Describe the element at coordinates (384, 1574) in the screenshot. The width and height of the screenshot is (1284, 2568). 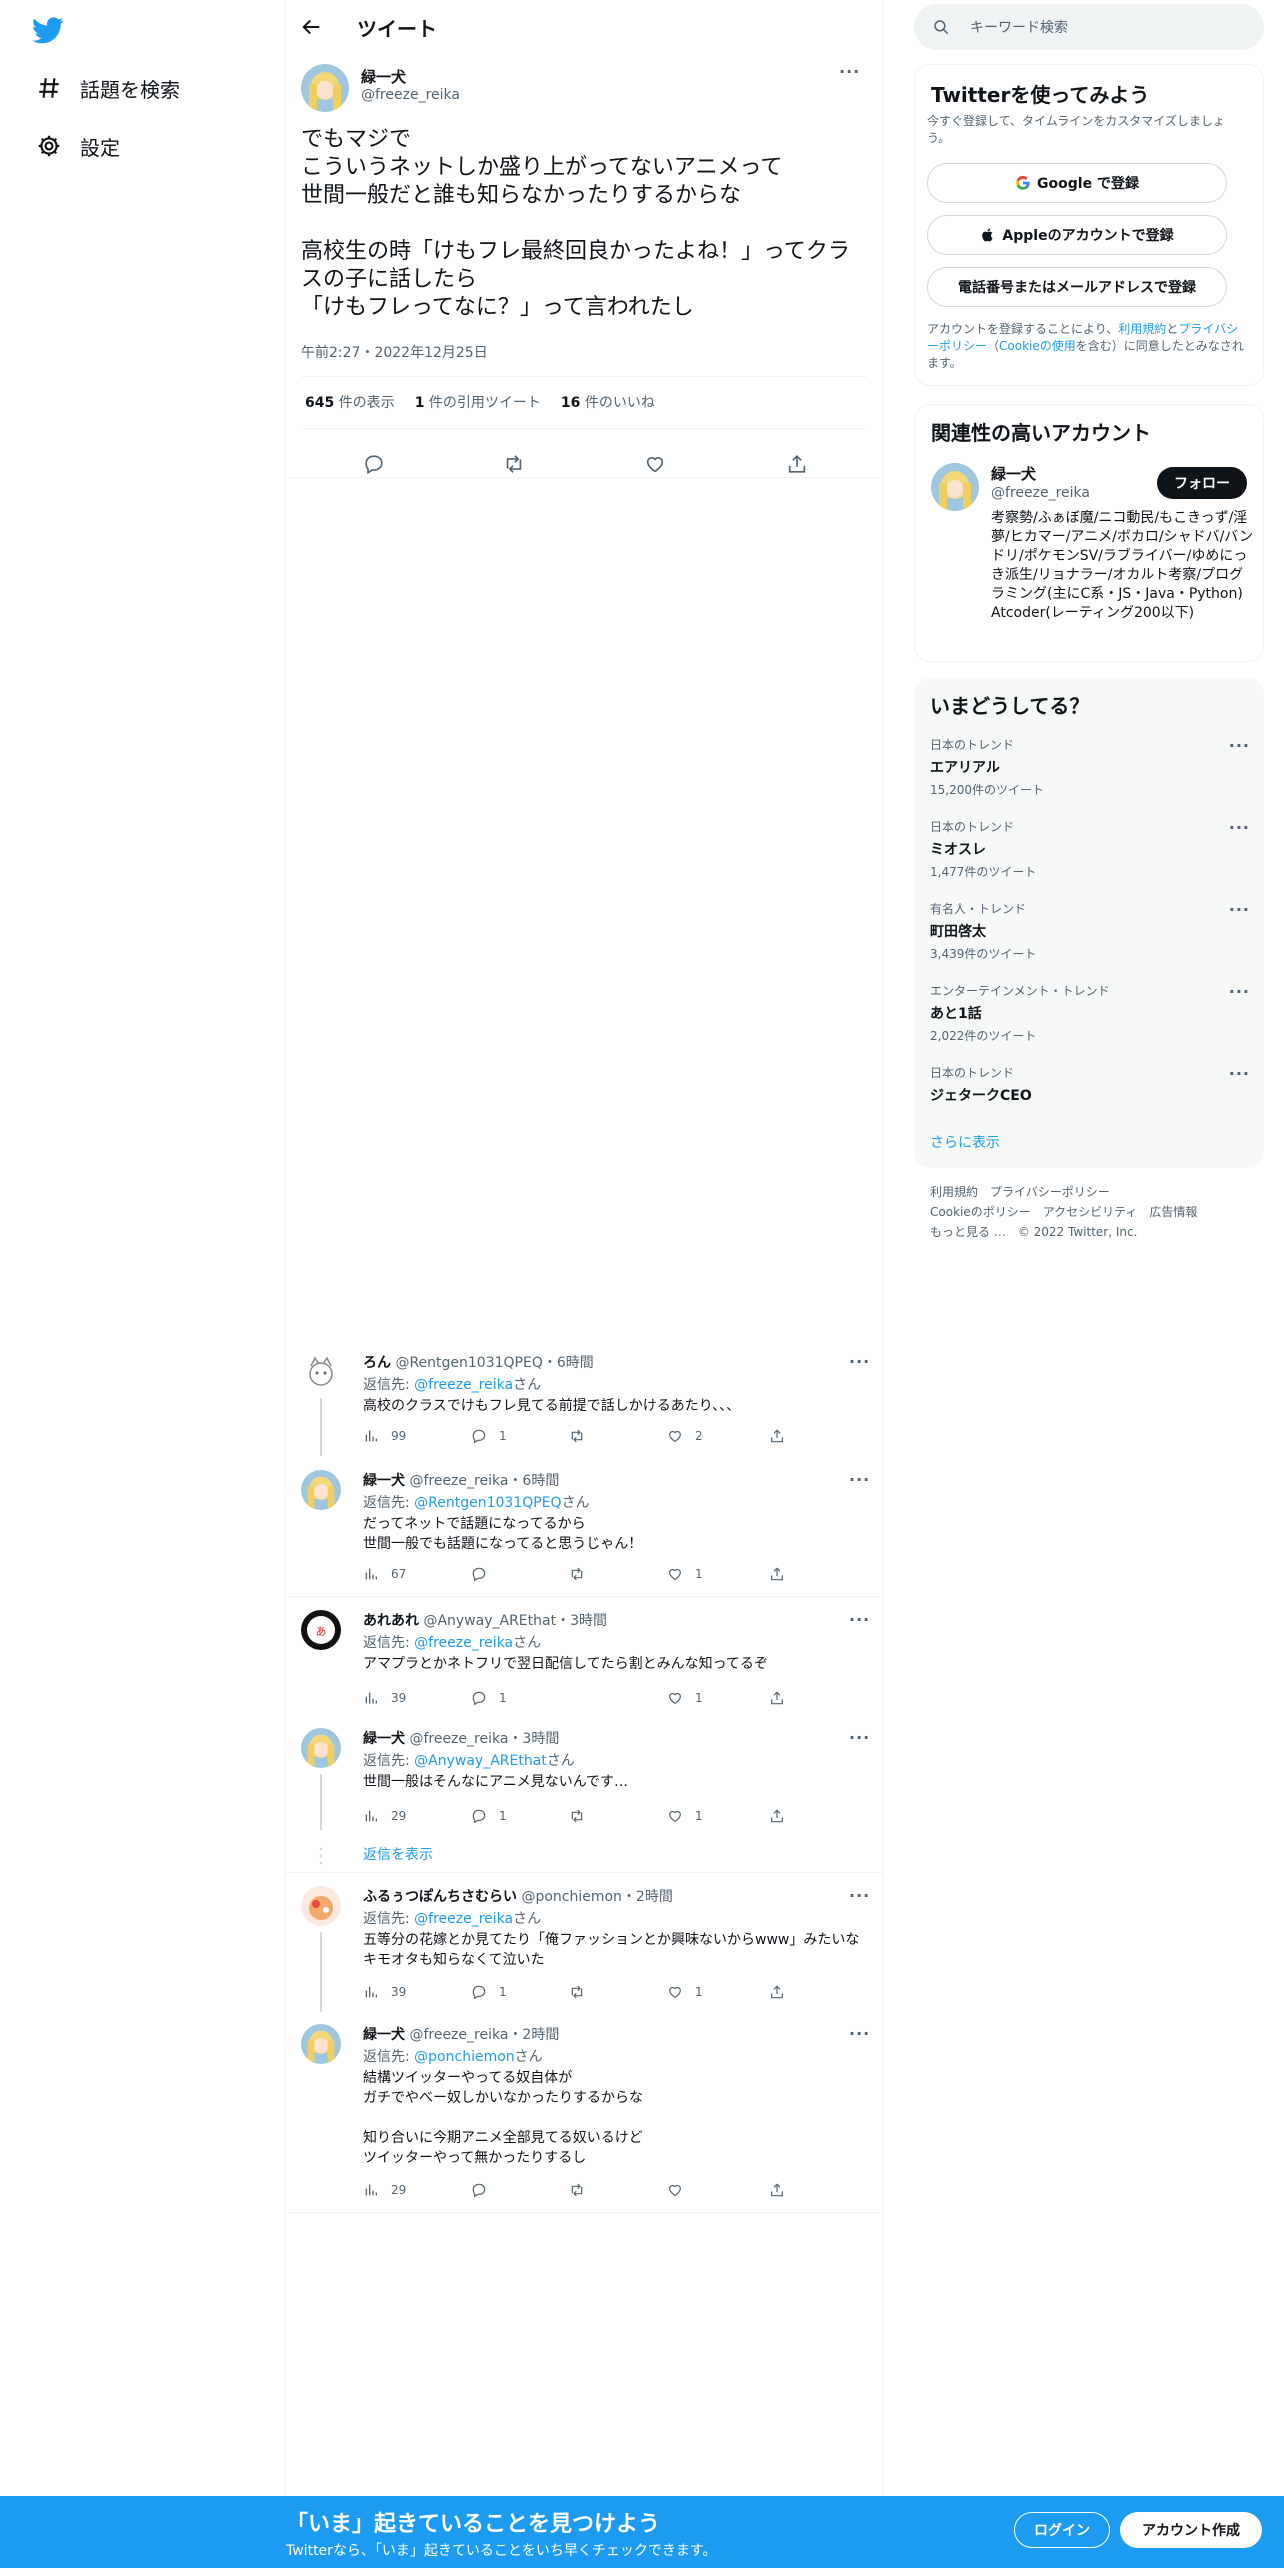
I see `views-button: 67` at that location.